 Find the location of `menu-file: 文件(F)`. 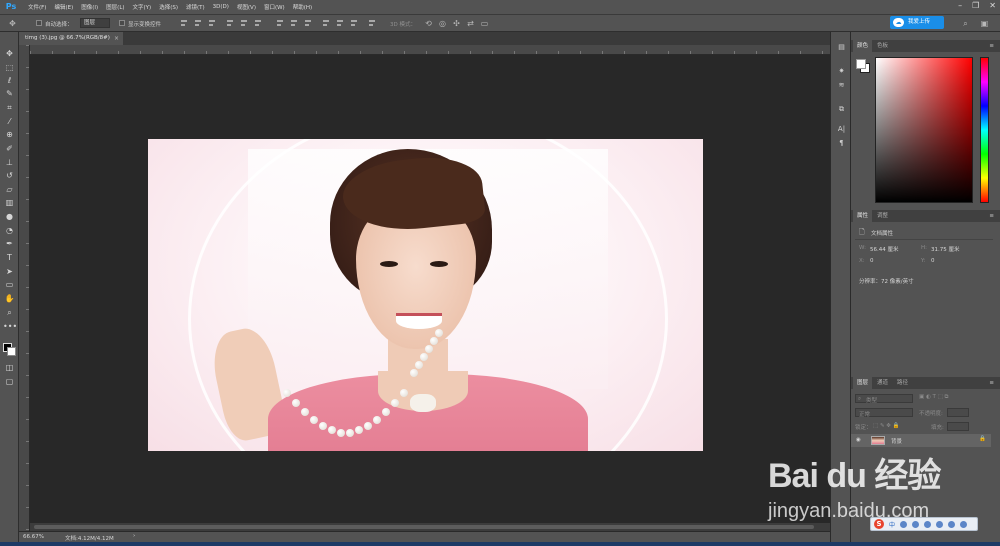

menu-file: 文件(F) is located at coordinates (37, 7).